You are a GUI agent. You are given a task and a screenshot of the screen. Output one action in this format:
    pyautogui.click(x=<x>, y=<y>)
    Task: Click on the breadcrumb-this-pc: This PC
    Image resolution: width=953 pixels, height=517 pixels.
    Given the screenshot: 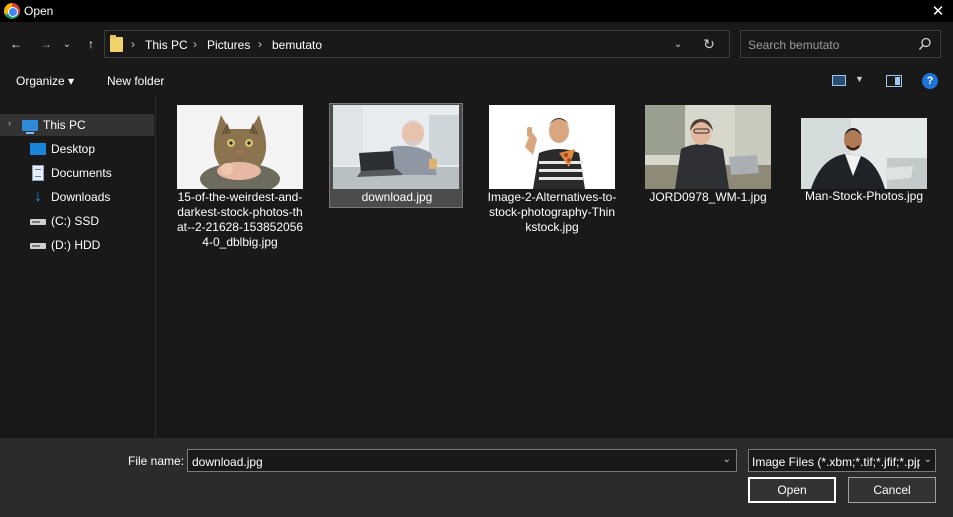 What is the action you would take?
    pyautogui.click(x=166, y=45)
    